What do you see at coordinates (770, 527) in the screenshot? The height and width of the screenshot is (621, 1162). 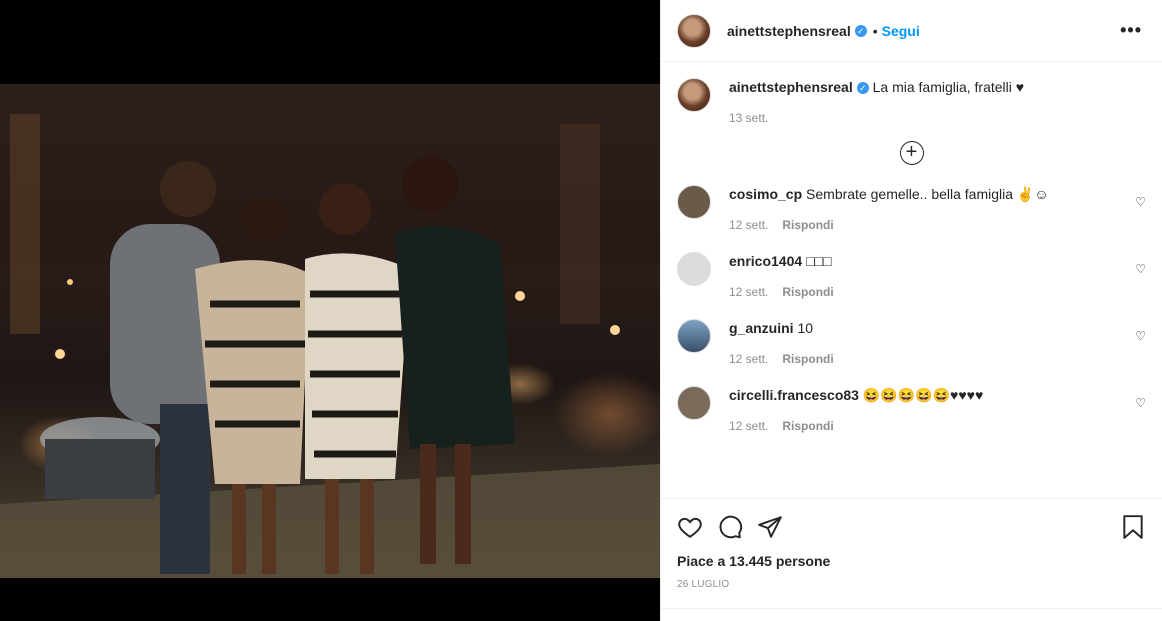 I see `paper-plane-icon` at bounding box center [770, 527].